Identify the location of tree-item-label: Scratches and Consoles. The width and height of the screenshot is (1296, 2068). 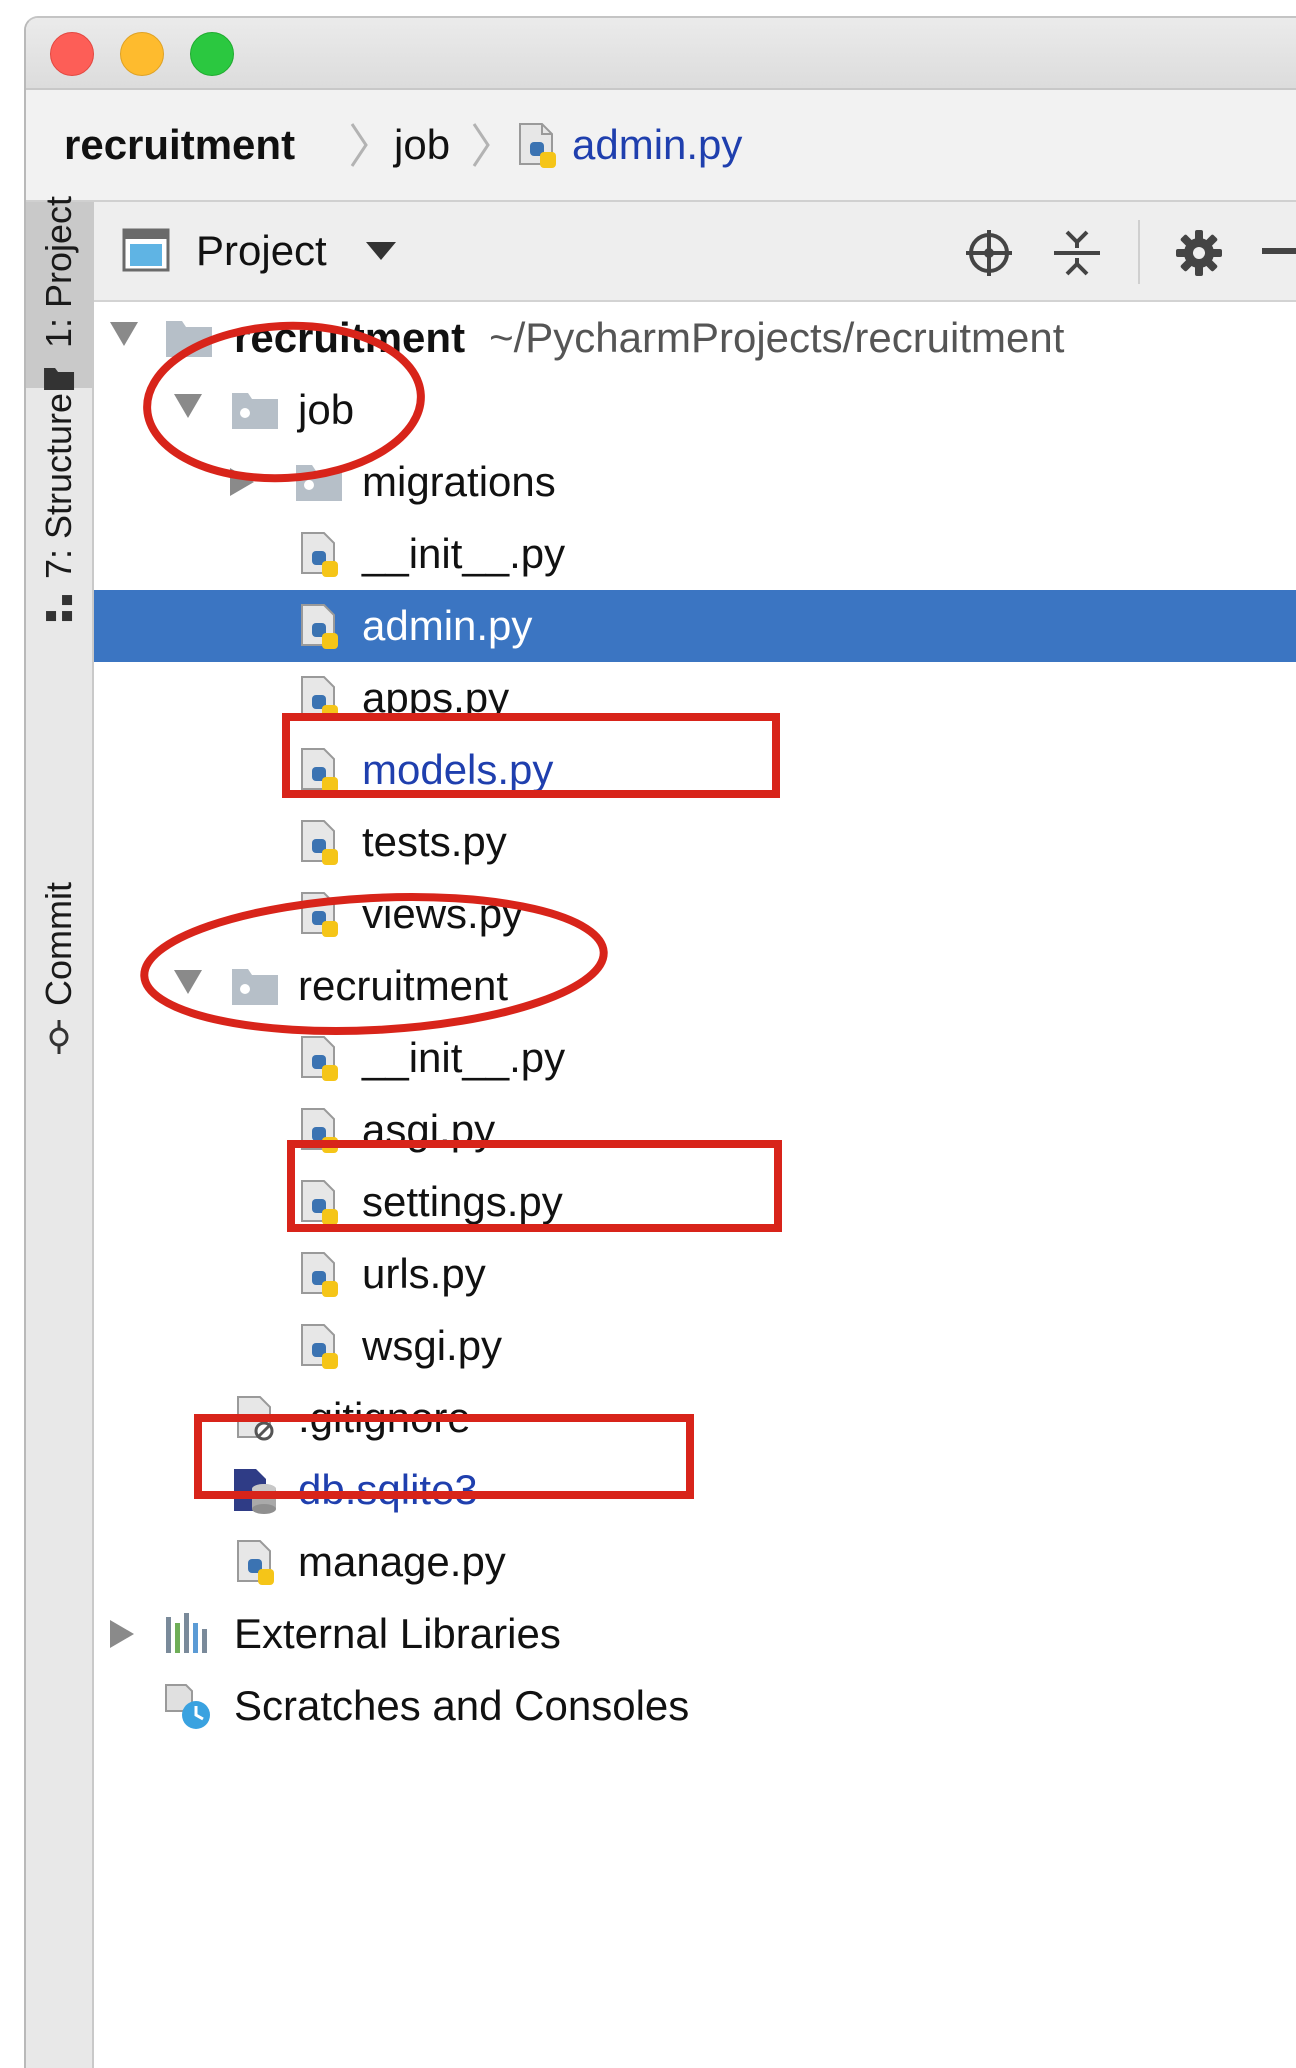
(462, 1705).